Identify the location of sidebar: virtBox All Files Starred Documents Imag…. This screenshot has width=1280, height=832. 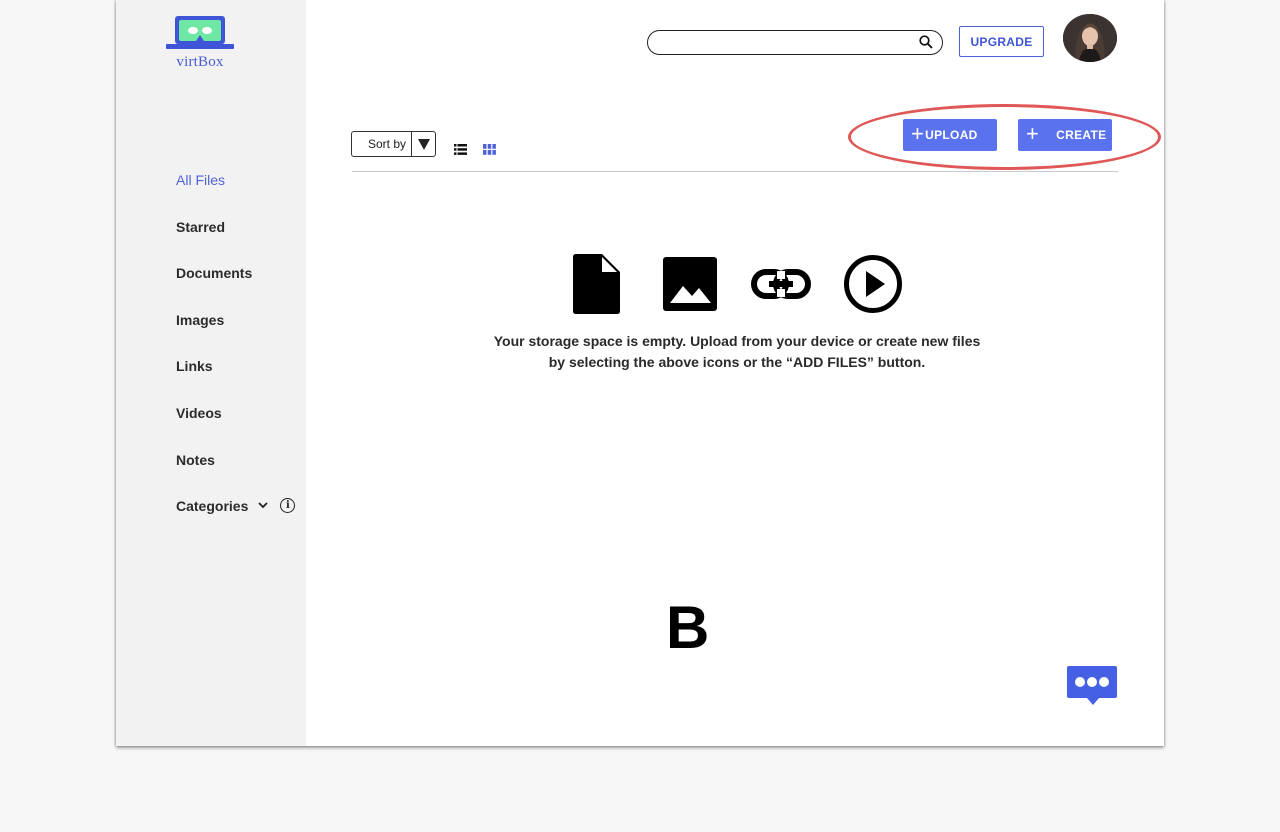
(211, 373).